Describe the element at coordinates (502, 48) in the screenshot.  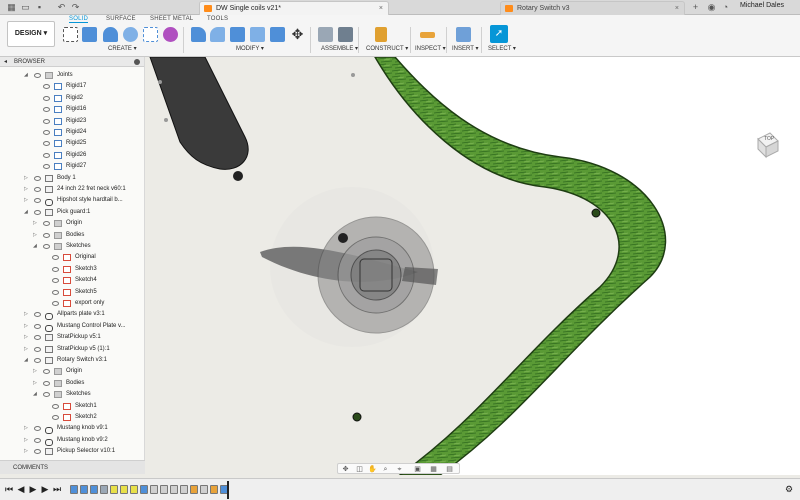
I see `group-select: SELECT ▾` at that location.